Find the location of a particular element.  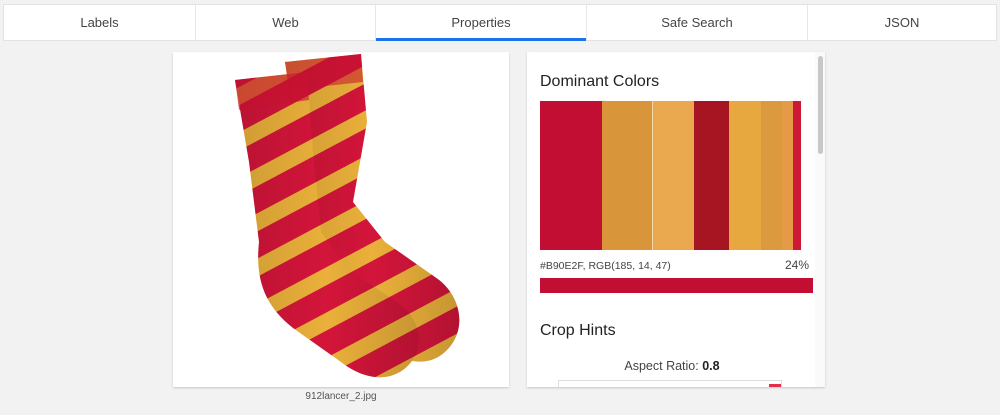

selected-color-hex: #B90E2F, is located at coordinates (563, 266).